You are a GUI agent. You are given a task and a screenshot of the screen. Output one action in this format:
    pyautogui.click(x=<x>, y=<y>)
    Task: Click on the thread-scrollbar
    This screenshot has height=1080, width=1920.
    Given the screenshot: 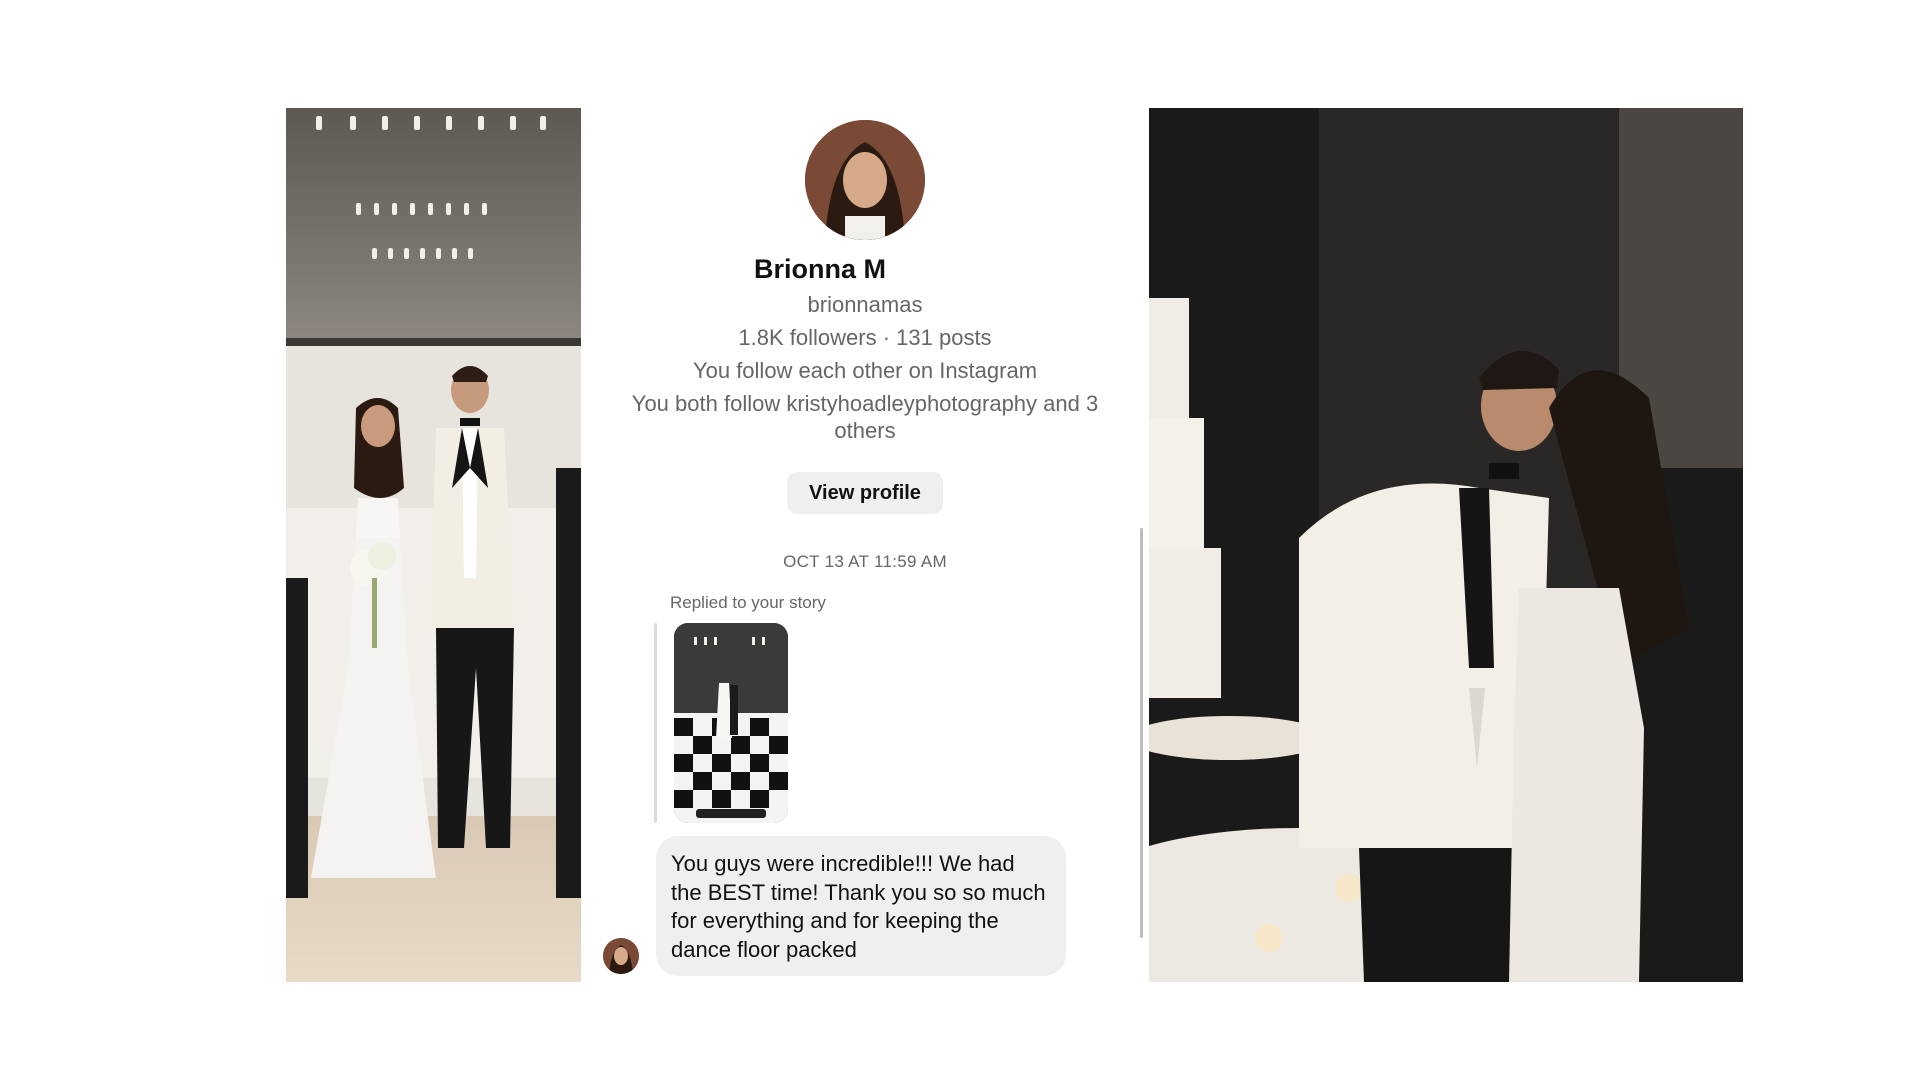 What is the action you would take?
    pyautogui.click(x=1141, y=733)
    